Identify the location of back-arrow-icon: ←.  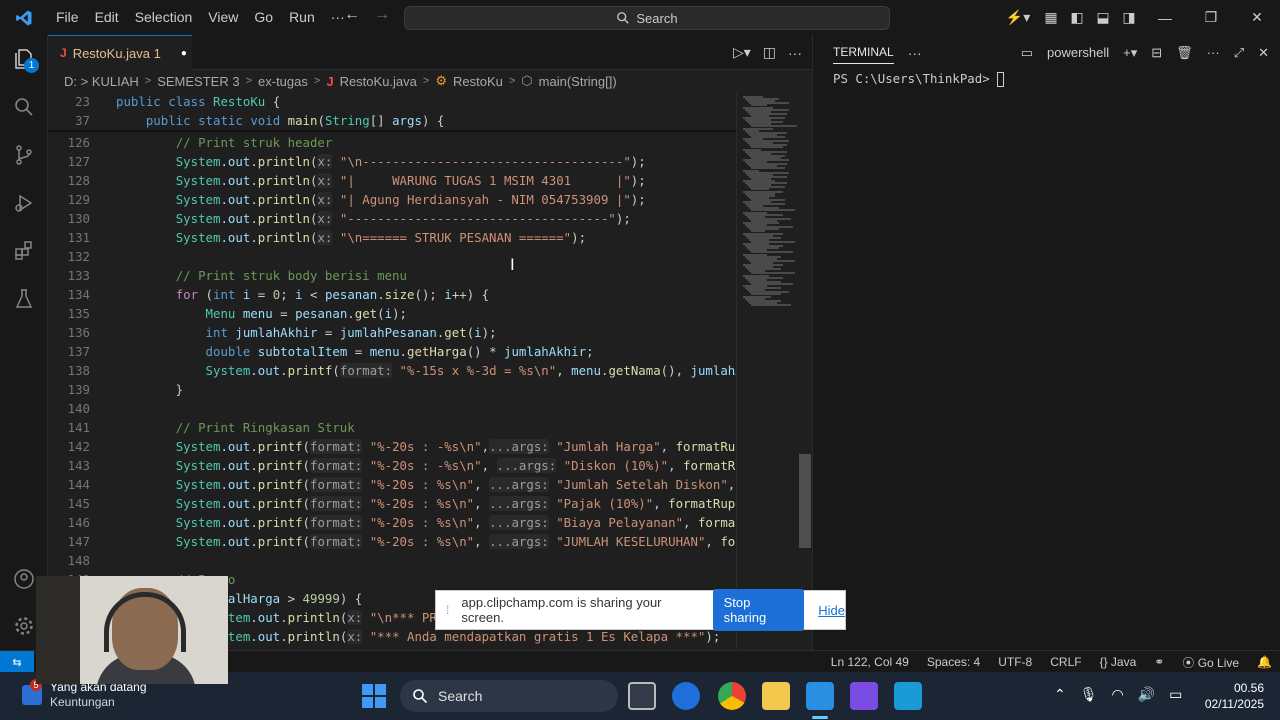
(352, 15).